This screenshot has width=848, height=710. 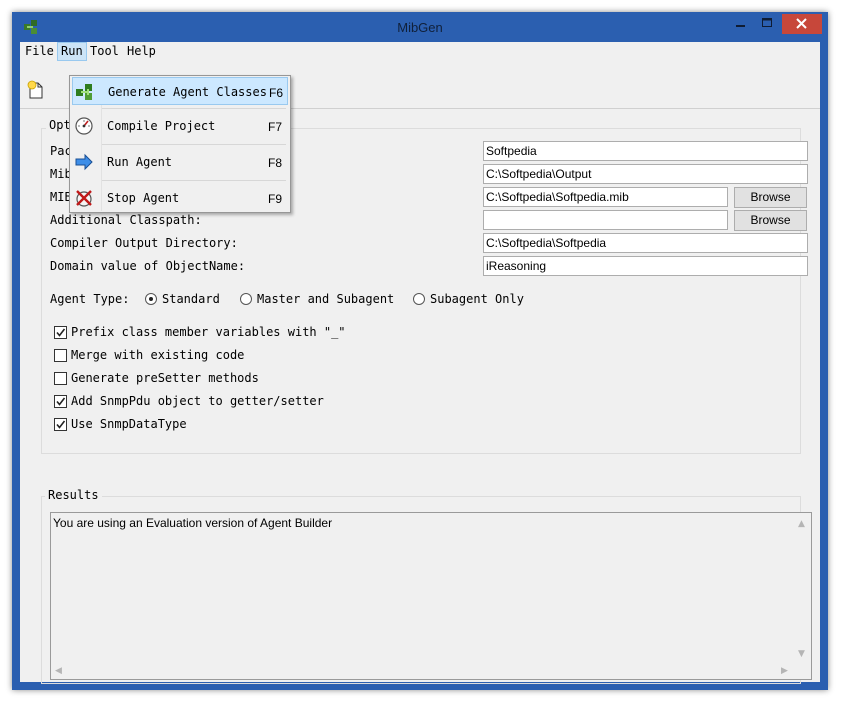 I want to click on scroll-right-icon: ▶, so click(x=784, y=671).